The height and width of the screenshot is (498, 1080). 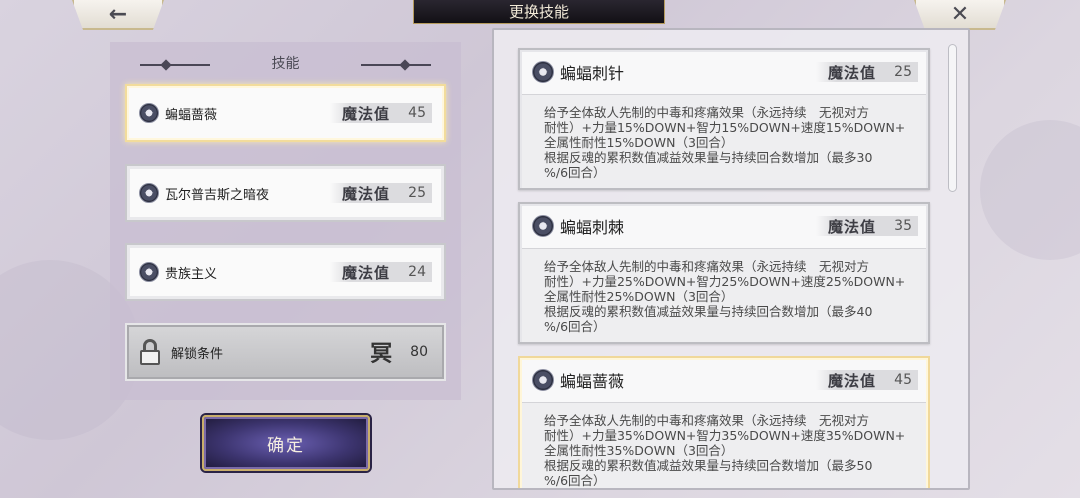 I want to click on card-title: 蝙蝠蔷薇, so click(x=592, y=381).